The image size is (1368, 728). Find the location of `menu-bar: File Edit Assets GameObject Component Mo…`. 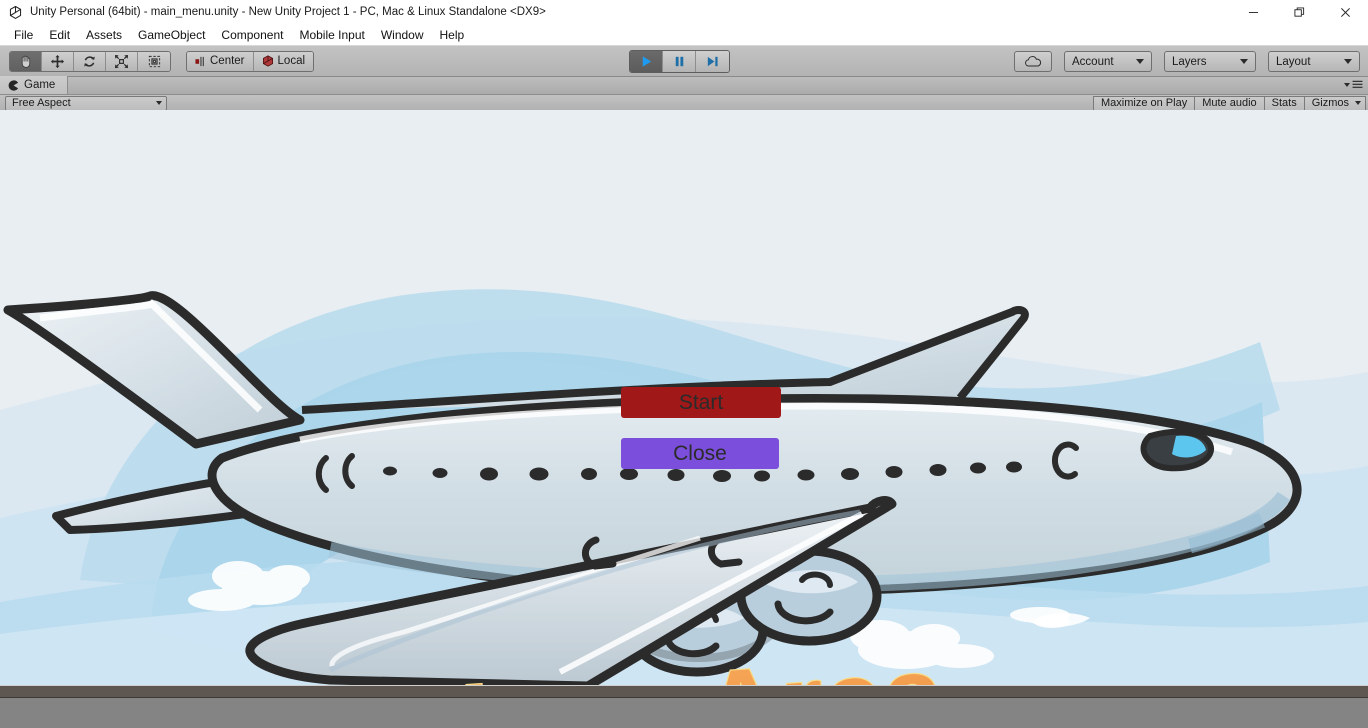

menu-bar: File Edit Assets GameObject Component Mo… is located at coordinates (684, 35).